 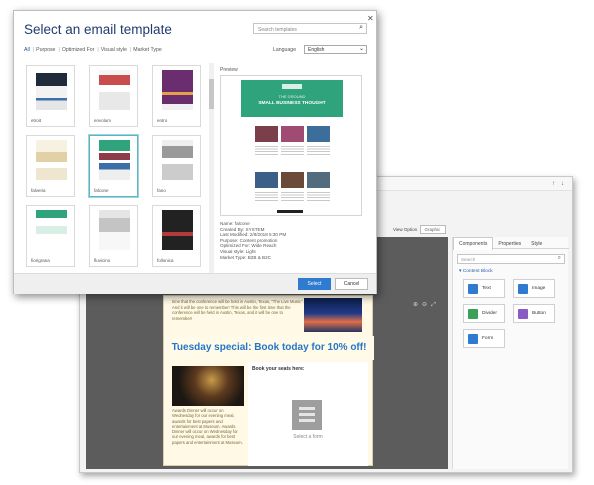 I want to click on template-tile: follonica, so click(x=176, y=236).